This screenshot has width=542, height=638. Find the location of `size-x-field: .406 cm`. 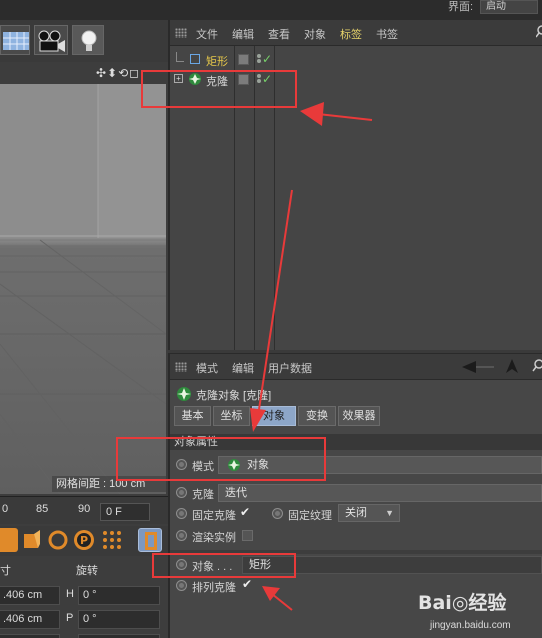

size-x-field: .406 cm is located at coordinates (30, 595).